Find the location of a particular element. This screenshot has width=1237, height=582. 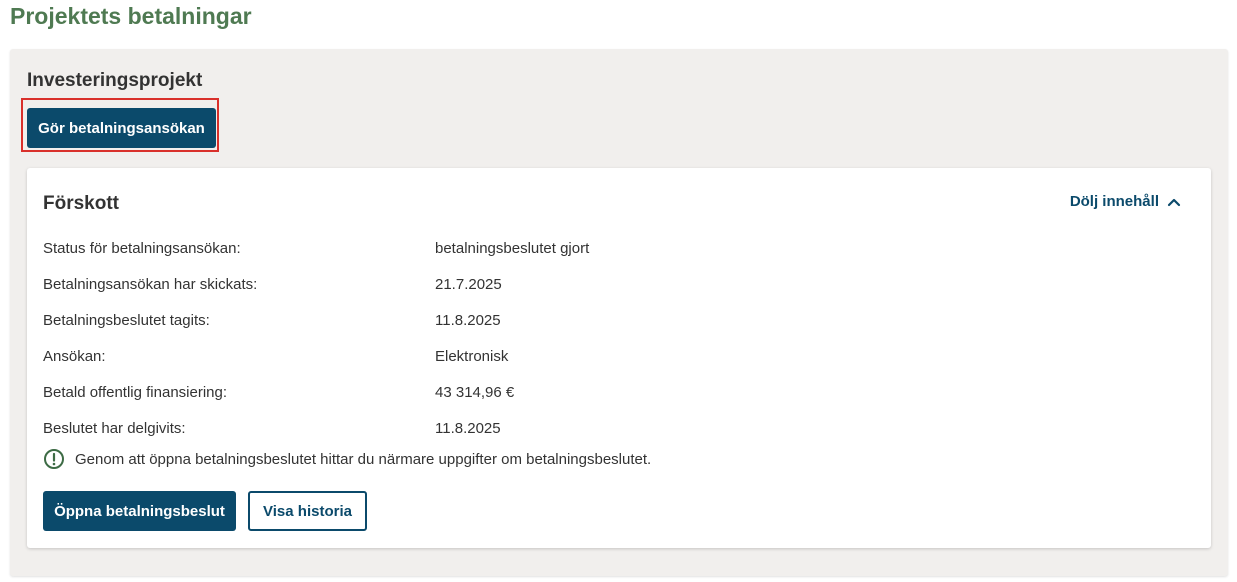

detail-label: Status för betalningsansökan: is located at coordinates (142, 248).